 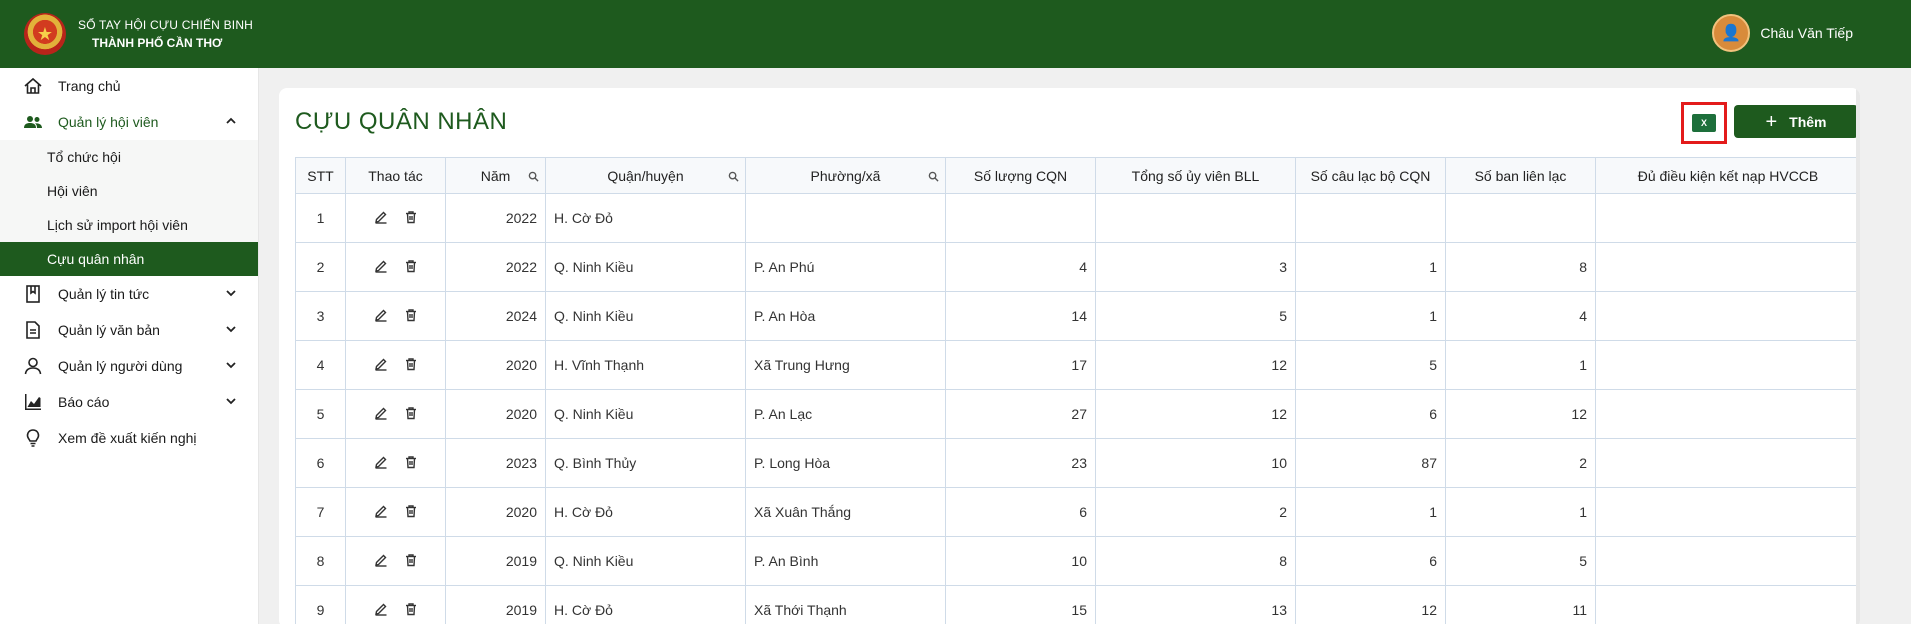 I want to click on column-header-year: Năm, so click(x=495, y=175).